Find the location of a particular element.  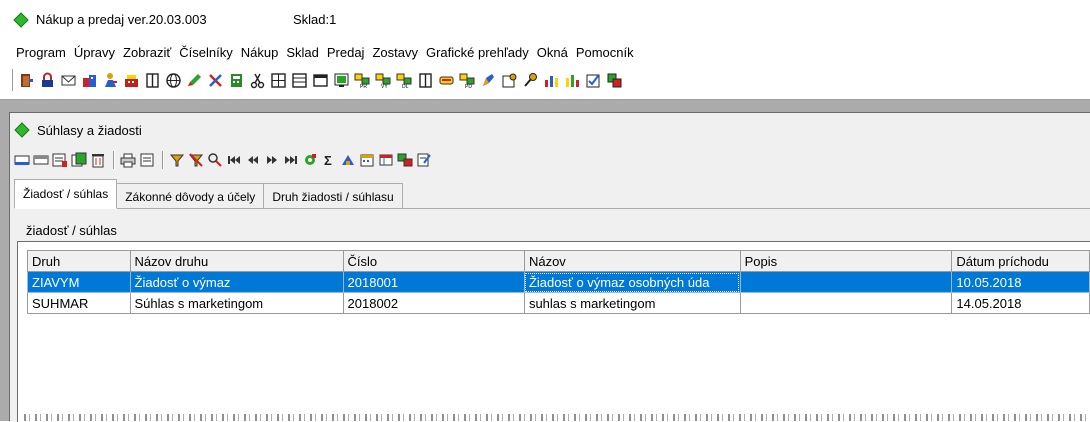

calculator-icon is located at coordinates (236, 80).